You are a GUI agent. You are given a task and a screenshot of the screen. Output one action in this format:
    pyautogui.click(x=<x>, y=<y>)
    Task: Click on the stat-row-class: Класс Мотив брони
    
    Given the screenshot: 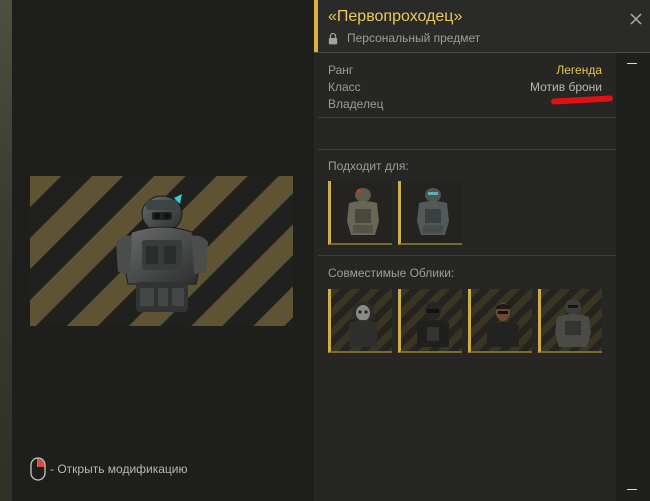 What is the action you would take?
    pyautogui.click(x=465, y=87)
    